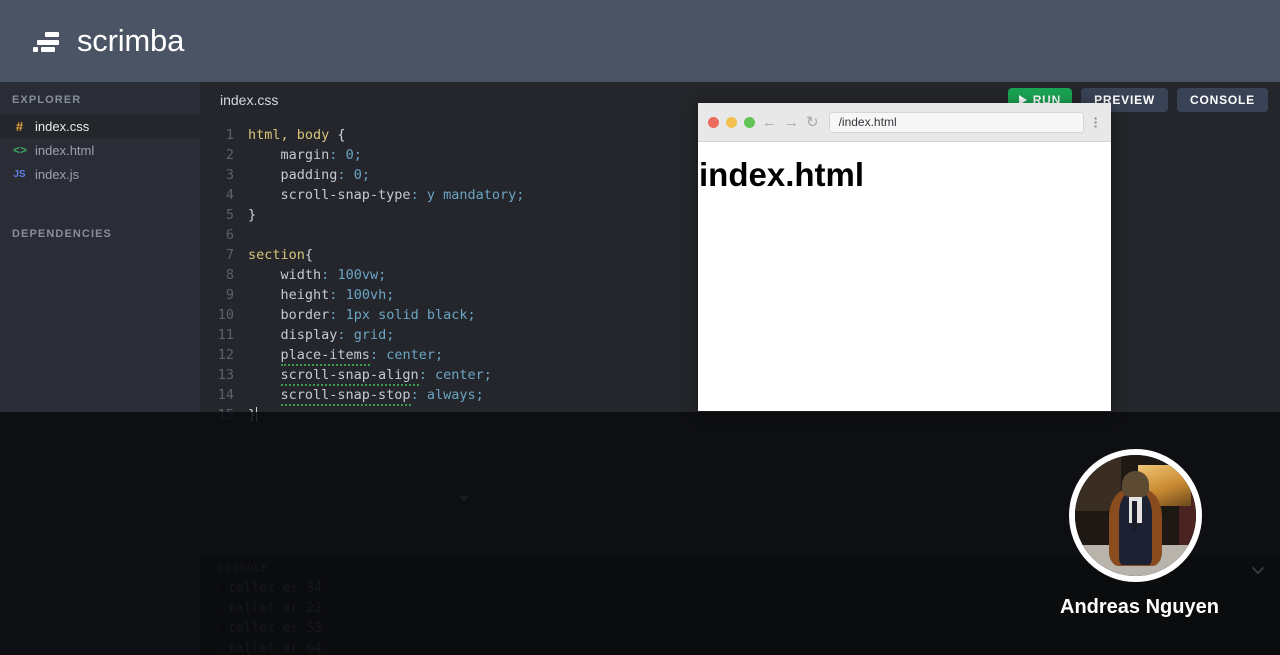  Describe the element at coordinates (225, 395) in the screenshot. I see `line-number: 14` at that location.